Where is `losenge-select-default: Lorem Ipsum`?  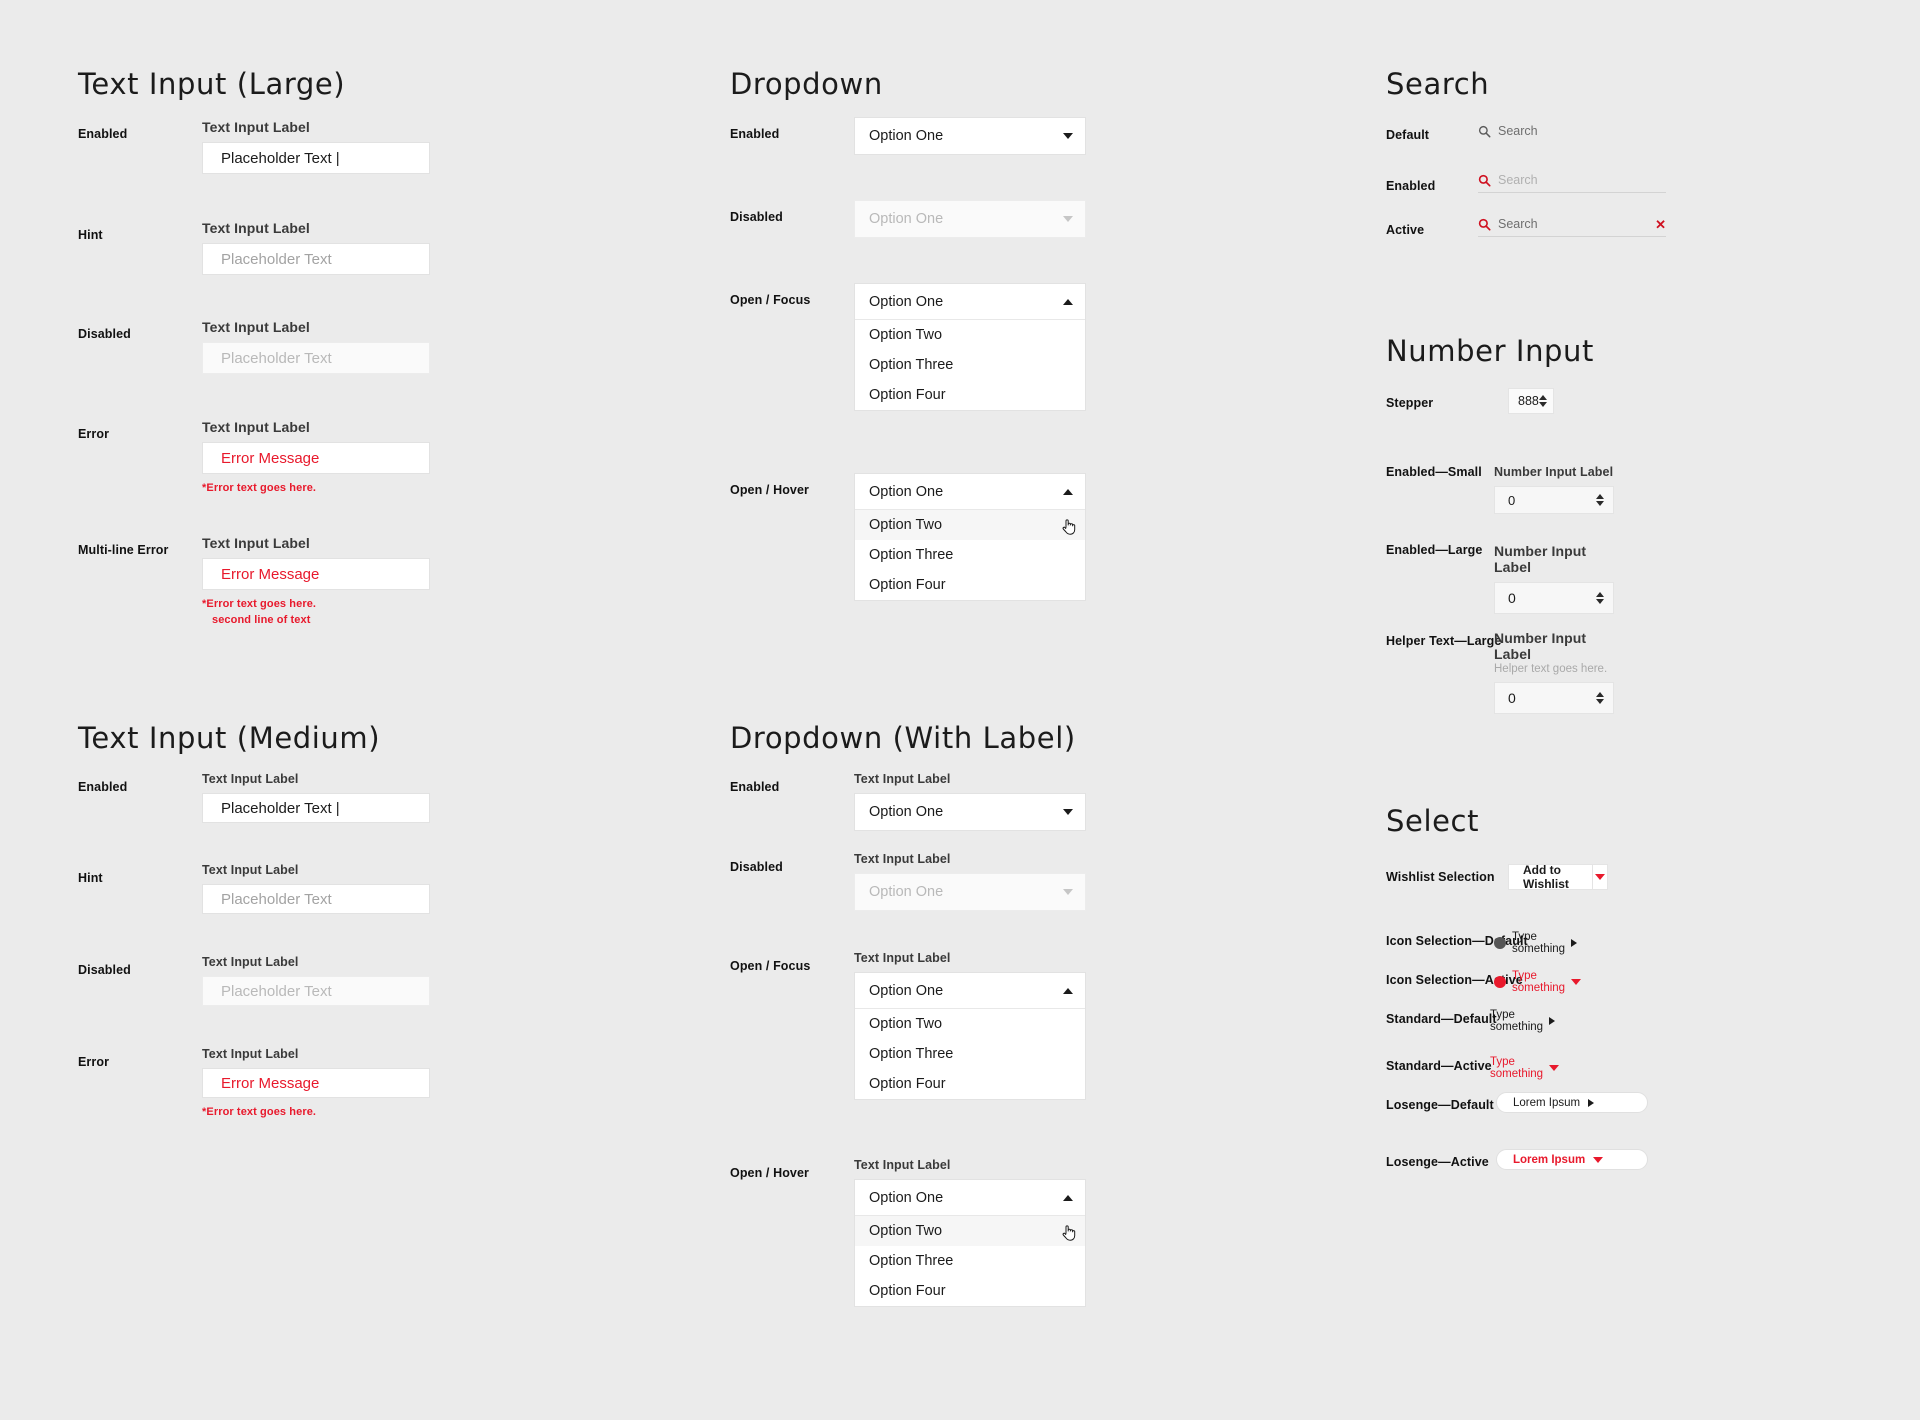
losenge-select-default: Lorem Ipsum is located at coordinates (1572, 1102).